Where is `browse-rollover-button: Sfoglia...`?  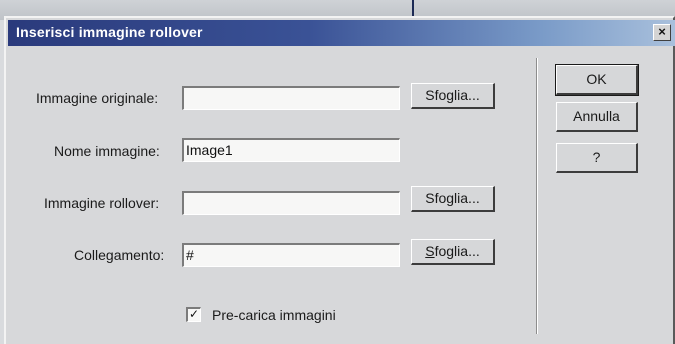 browse-rollover-button: Sfoglia... is located at coordinates (453, 199).